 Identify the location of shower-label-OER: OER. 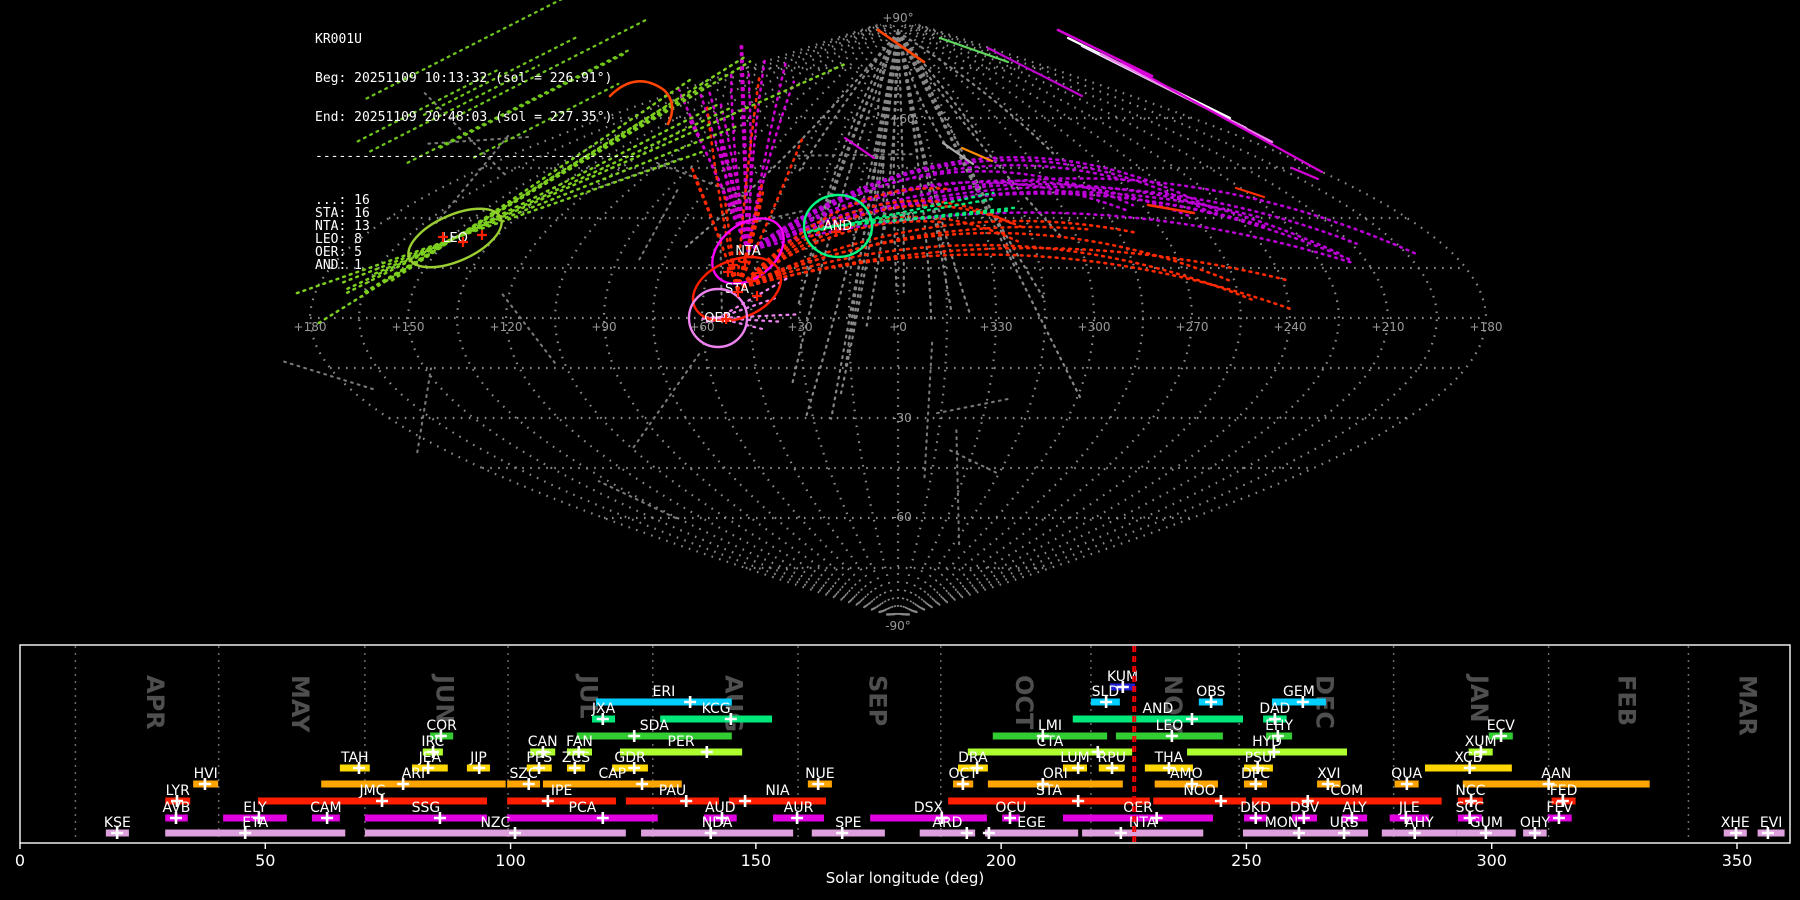
(1138, 808).